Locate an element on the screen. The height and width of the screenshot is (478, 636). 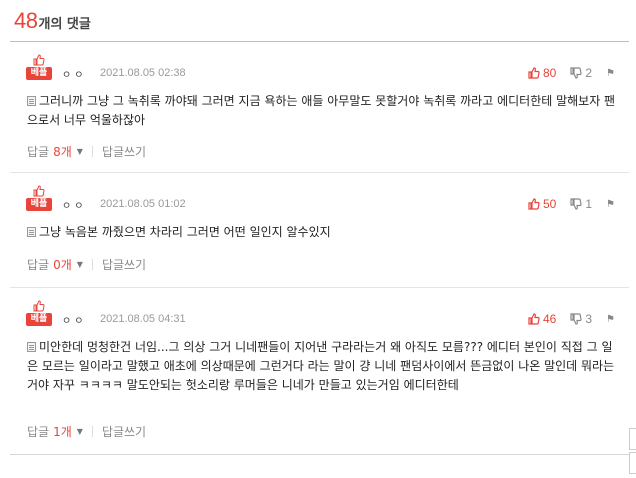
reply-toggle: 답글 8개 ▼ is located at coordinates (55, 151).